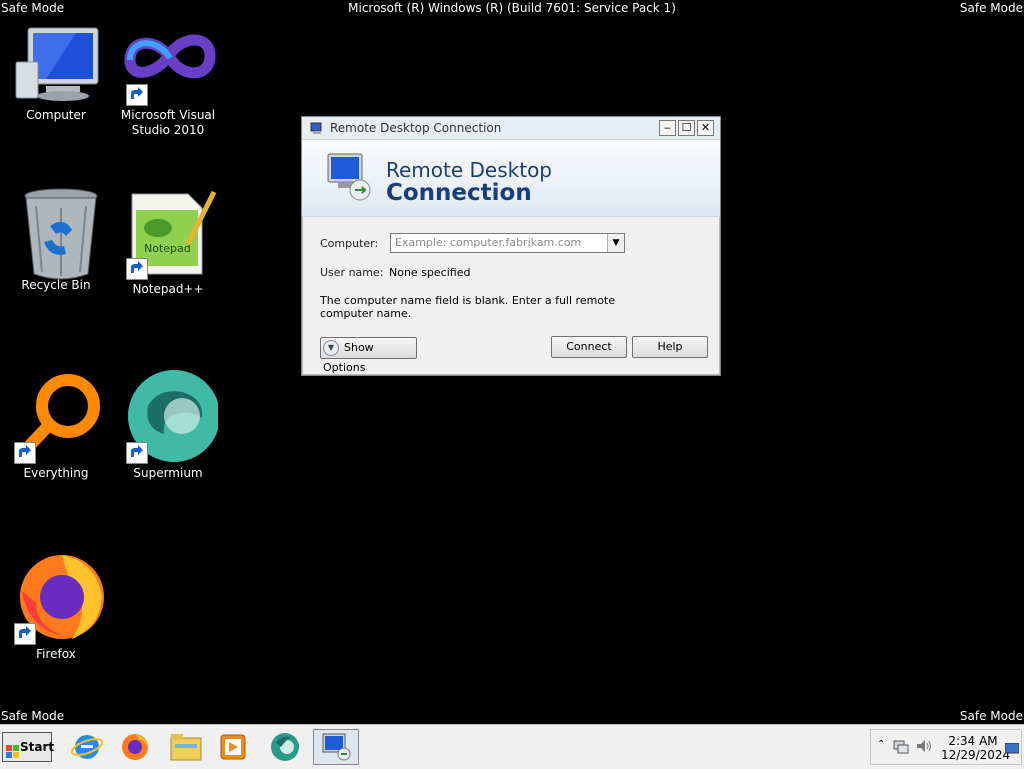 This screenshot has height=769, width=1024. I want to click on show-hidden-icons-chevron-icon: ⌃, so click(881, 744).